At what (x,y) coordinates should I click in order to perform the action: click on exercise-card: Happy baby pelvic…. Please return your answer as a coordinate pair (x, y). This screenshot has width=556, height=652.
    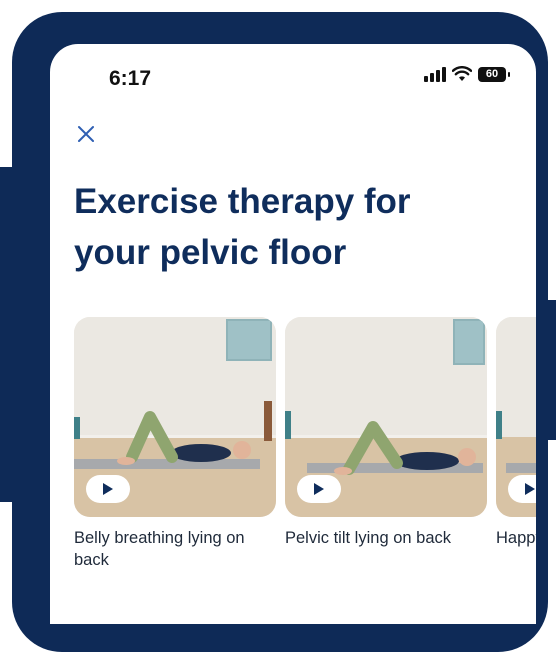
    Looking at the image, I should click on (516, 433).